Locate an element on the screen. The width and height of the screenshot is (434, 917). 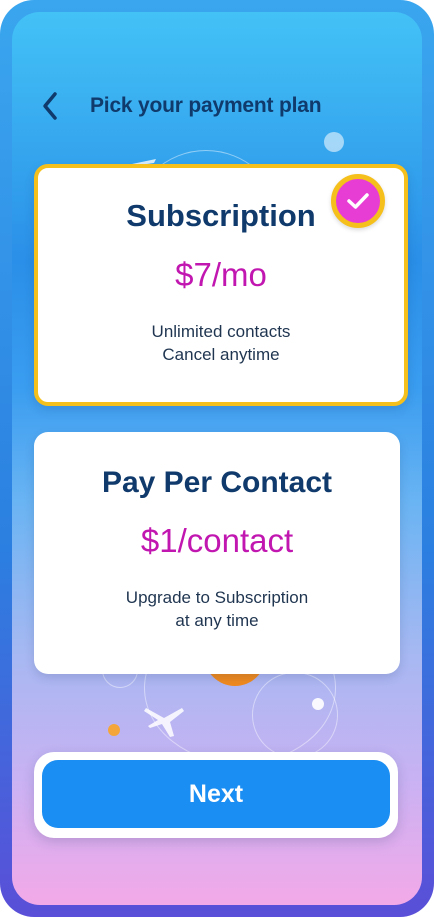
plan-name: Pay Per Contact is located at coordinates (217, 482).